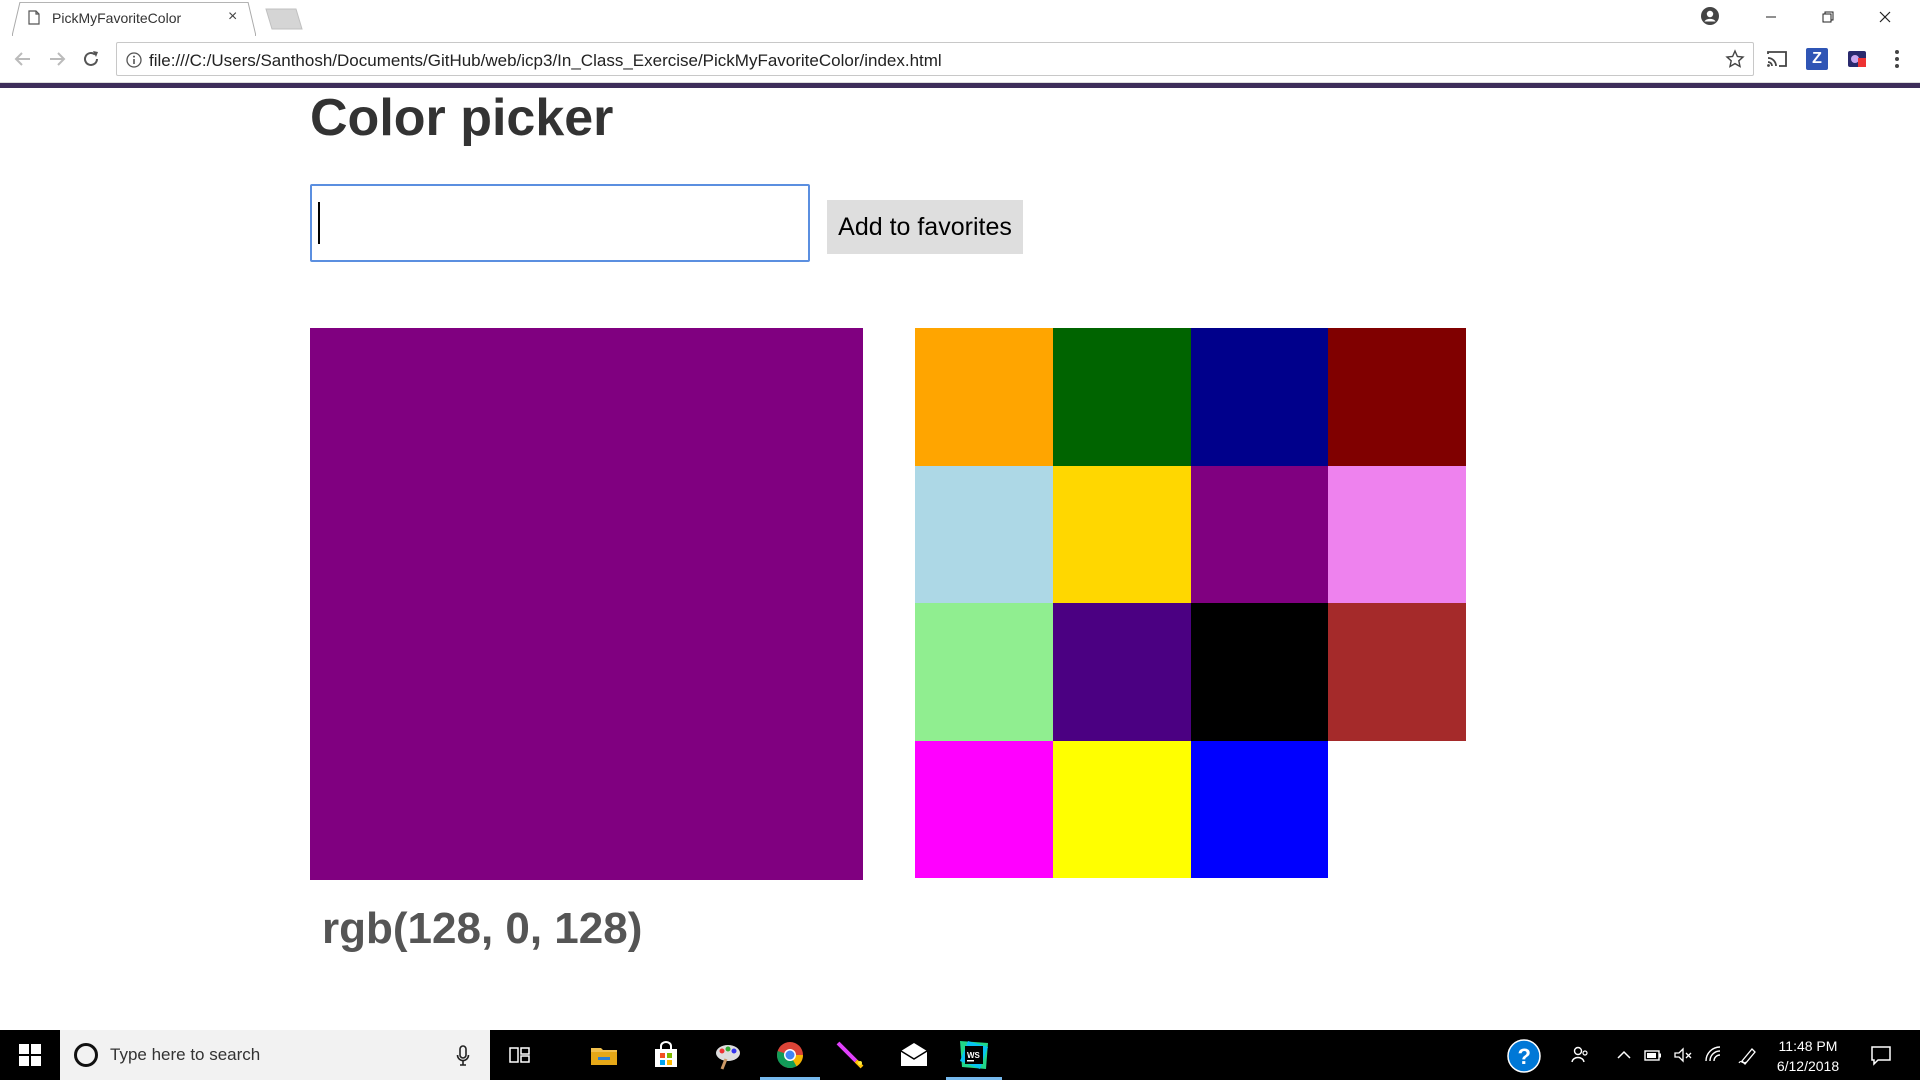 The image size is (1920, 1080). What do you see at coordinates (790, 1055) in the screenshot?
I see `chrome-icon` at bounding box center [790, 1055].